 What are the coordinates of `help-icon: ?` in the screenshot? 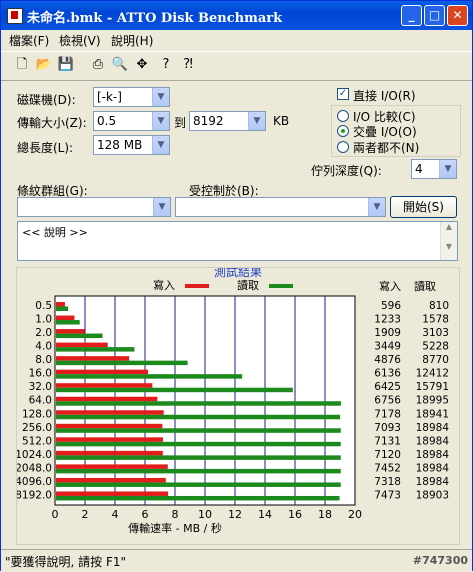 It's located at (166, 65).